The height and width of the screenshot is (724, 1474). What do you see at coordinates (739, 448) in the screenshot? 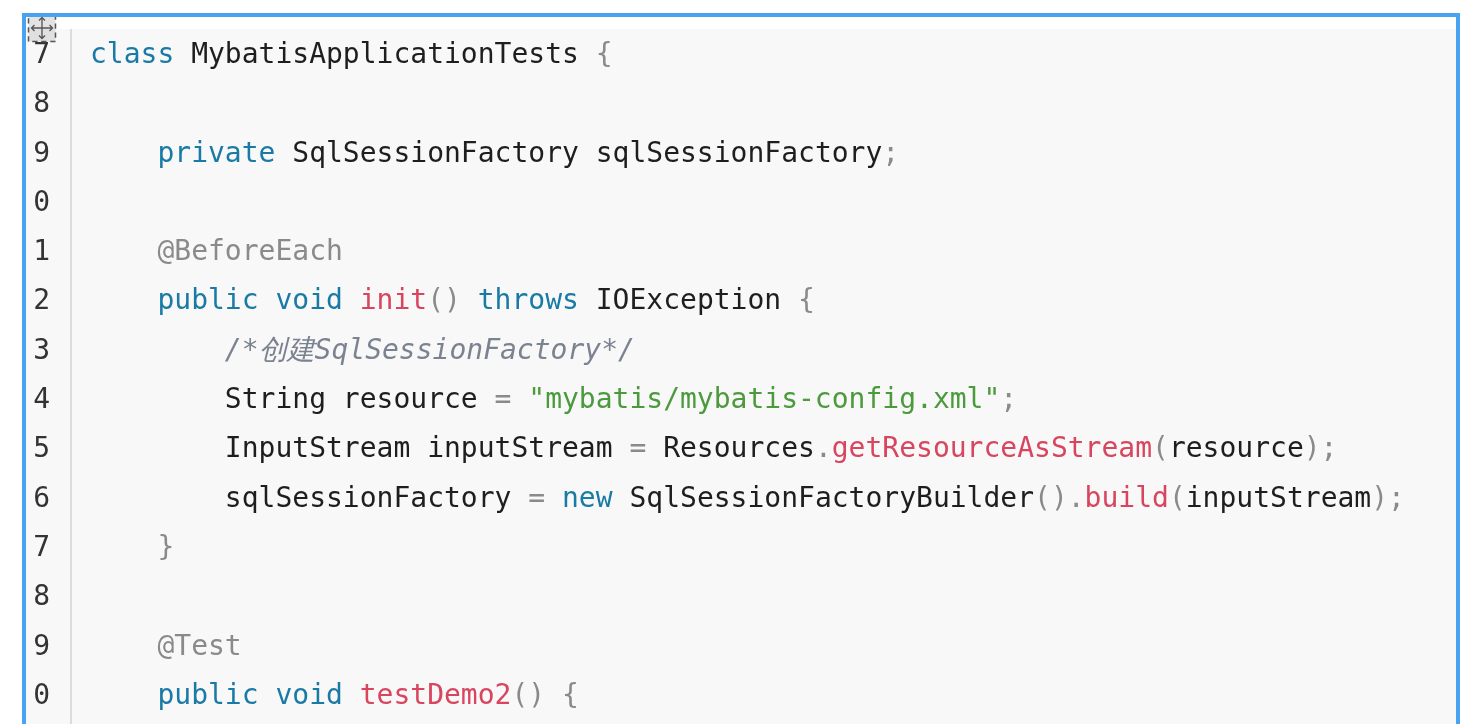
I see `code-text: Resources` at bounding box center [739, 448].